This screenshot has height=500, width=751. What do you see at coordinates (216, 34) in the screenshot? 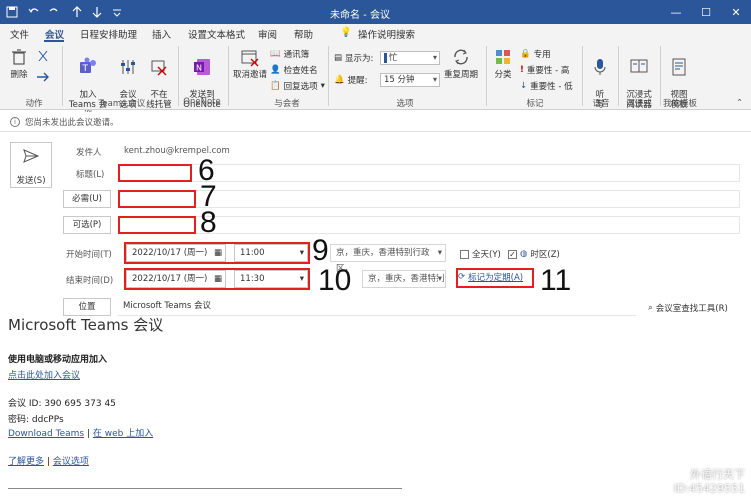
I see `tab-format-text: 设置文本格式` at bounding box center [216, 34].